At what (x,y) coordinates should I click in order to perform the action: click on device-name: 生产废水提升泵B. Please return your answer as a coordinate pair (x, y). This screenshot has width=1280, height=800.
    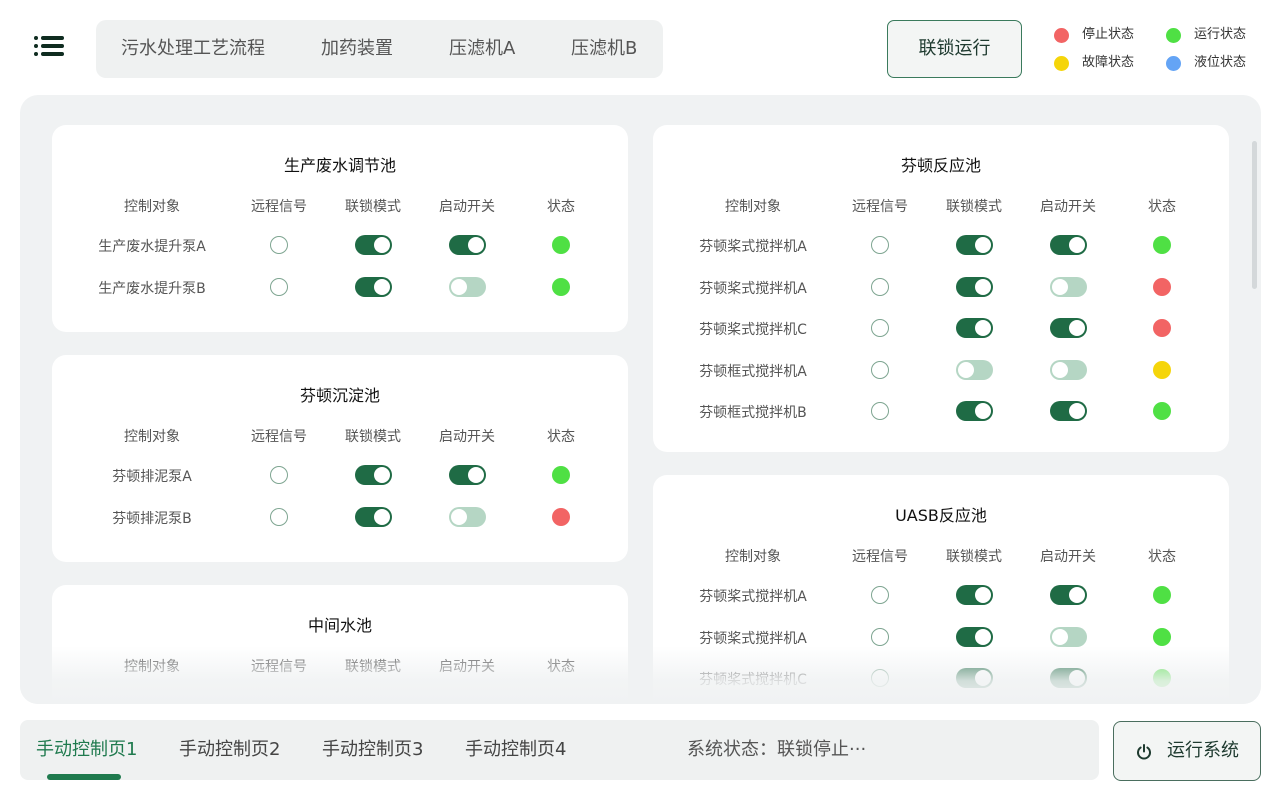
    Looking at the image, I should click on (152, 288).